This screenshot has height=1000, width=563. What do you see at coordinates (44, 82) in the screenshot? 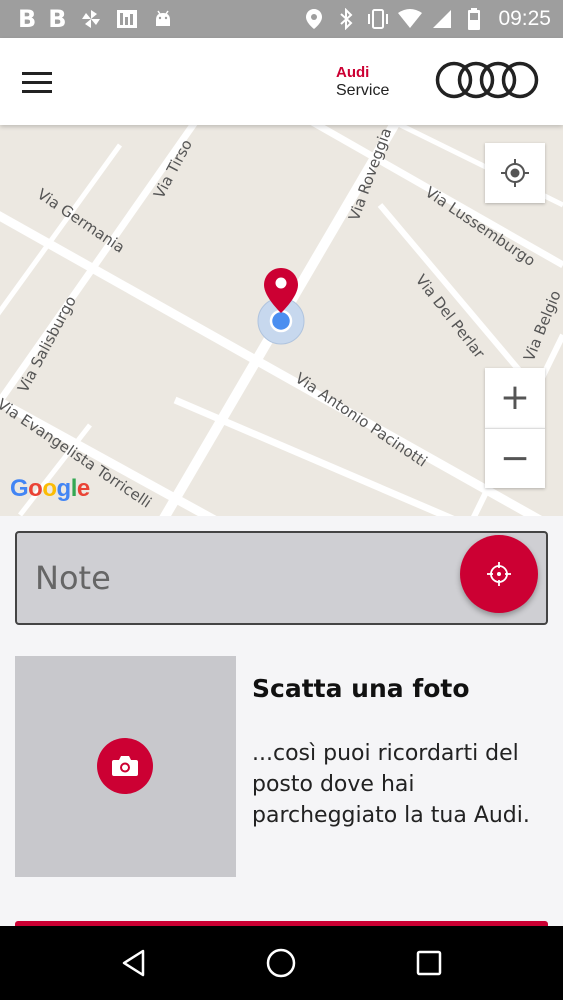
I see `hamburger-menu-icon` at bounding box center [44, 82].